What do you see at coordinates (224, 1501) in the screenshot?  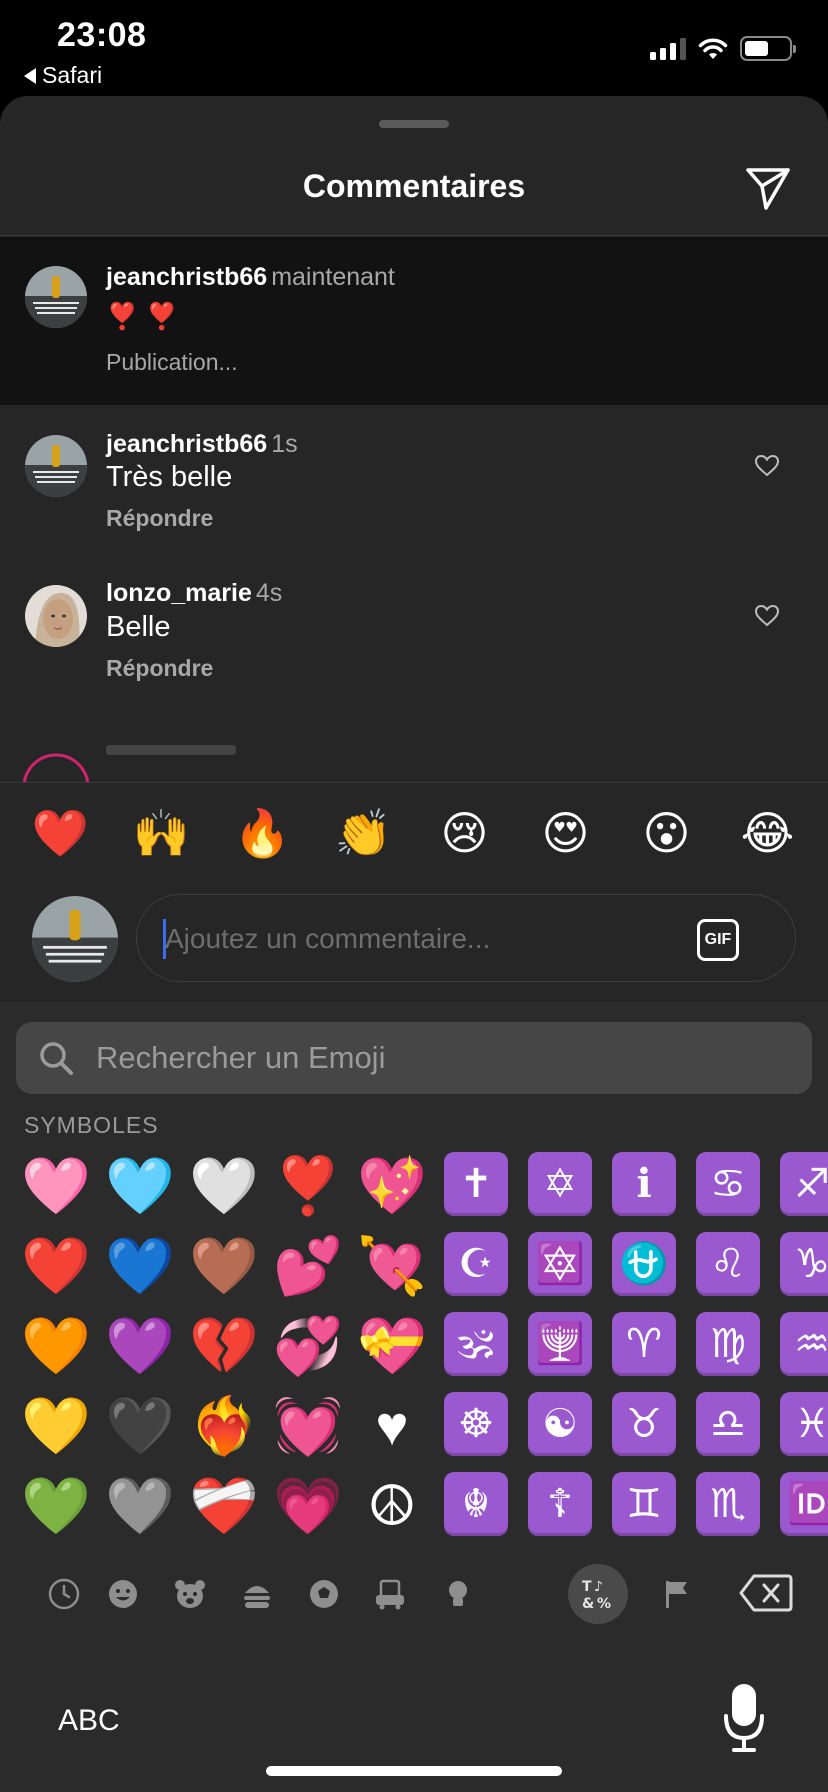 I see `emoji-key: ❤️‍🩹` at bounding box center [224, 1501].